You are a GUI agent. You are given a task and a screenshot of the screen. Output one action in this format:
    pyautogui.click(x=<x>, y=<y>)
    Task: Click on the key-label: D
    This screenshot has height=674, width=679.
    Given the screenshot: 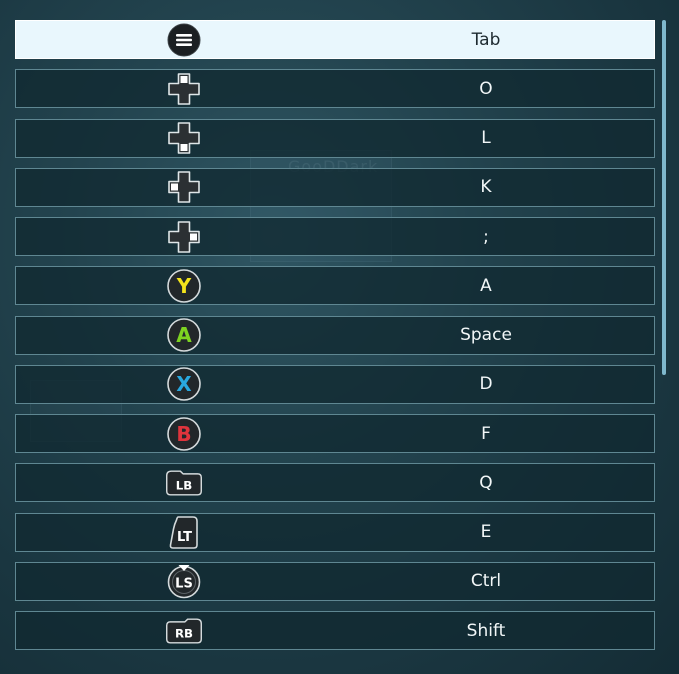 What is the action you would take?
    pyautogui.click(x=486, y=384)
    